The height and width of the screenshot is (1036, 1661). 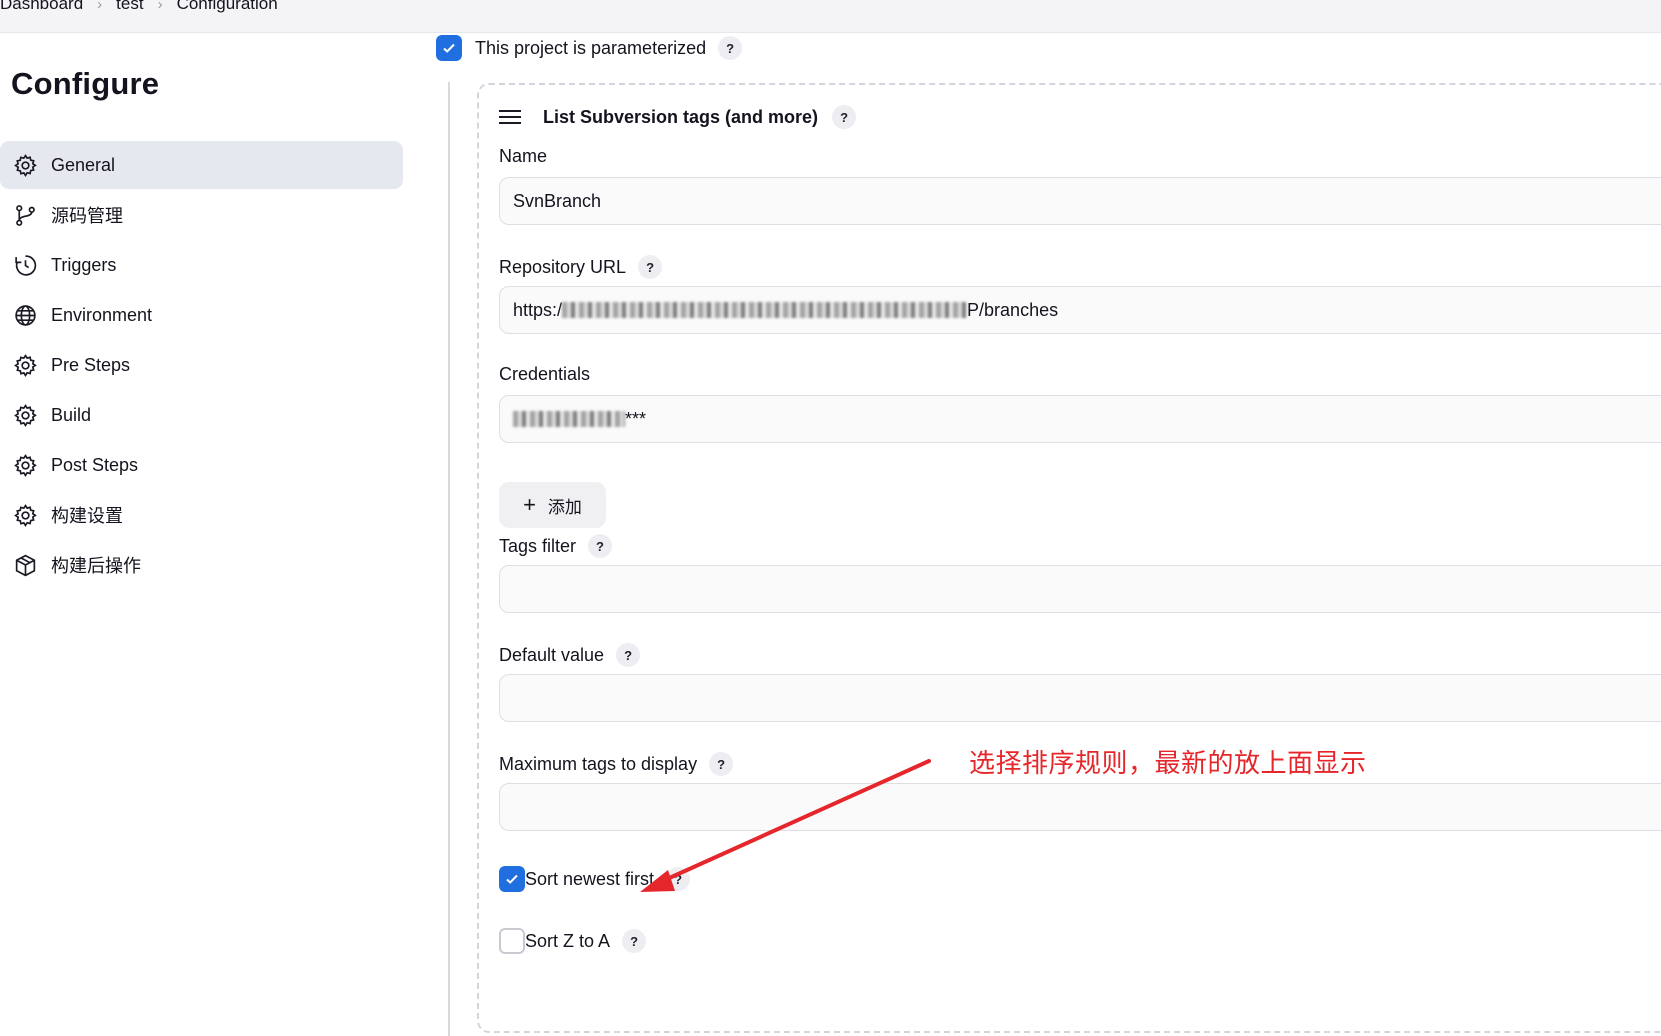 I want to click on annotation-arrow, so click(x=785, y=825).